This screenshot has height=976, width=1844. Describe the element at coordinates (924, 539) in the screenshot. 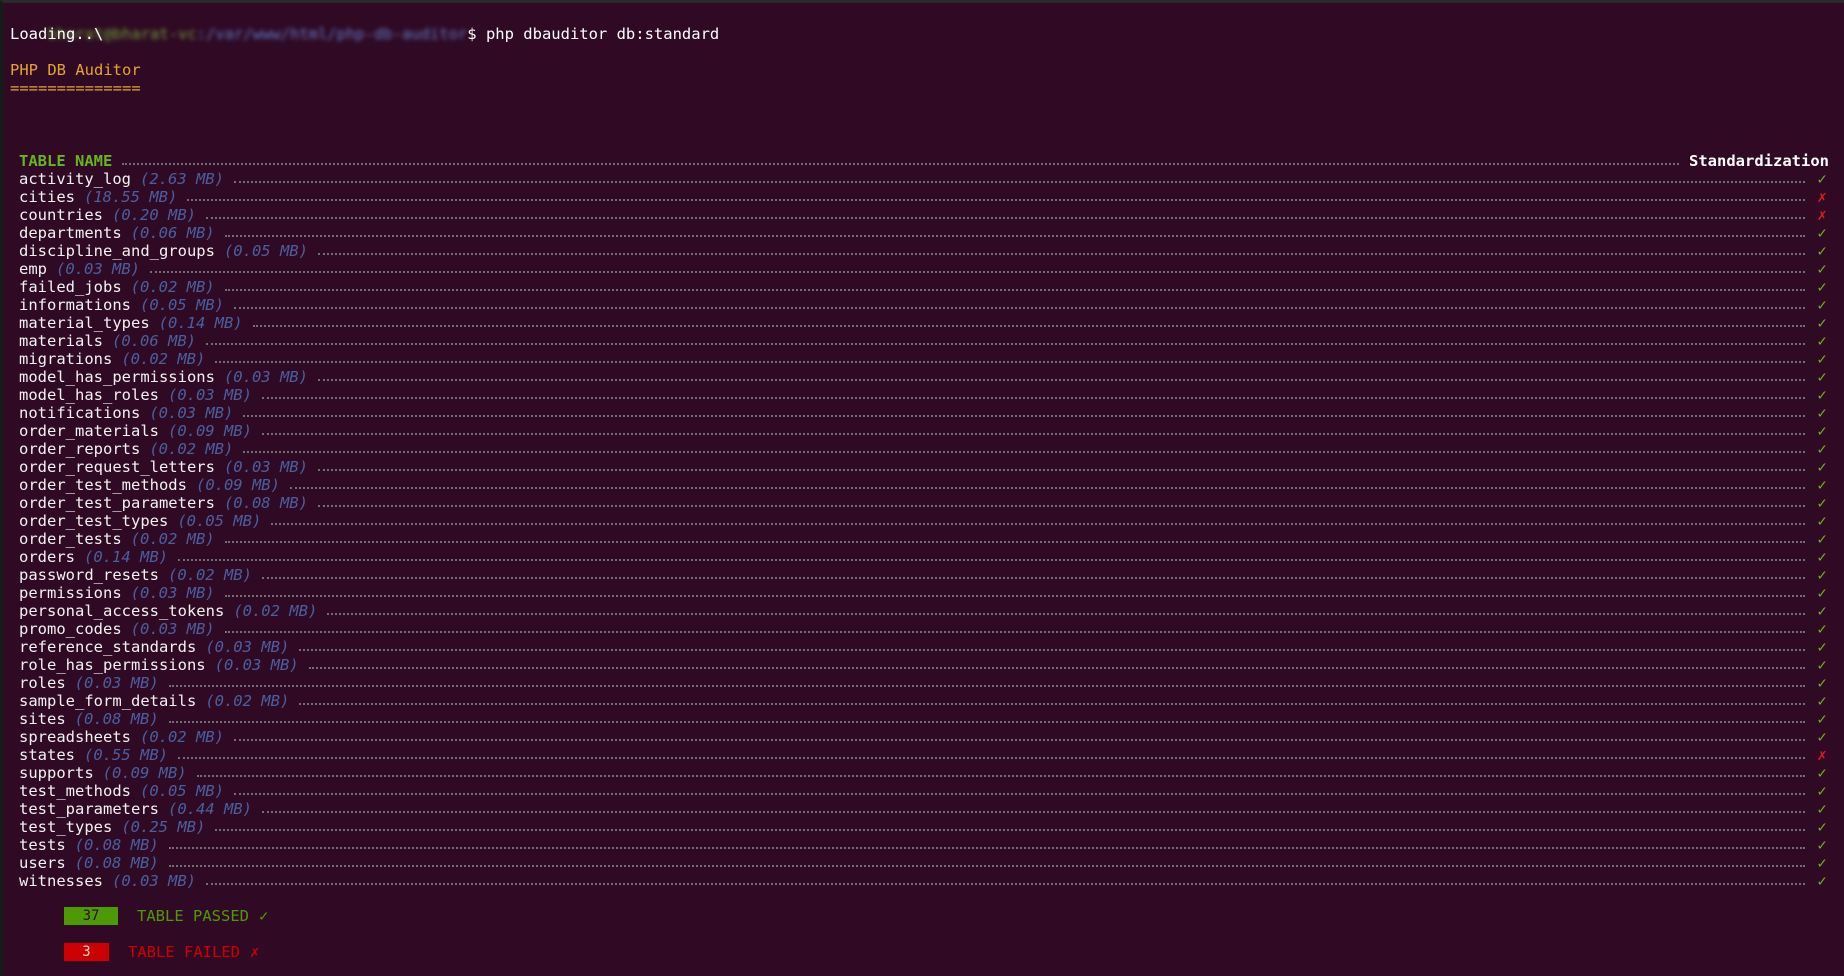

I see `table-row: order_tests (0.02 MB) ✓` at that location.